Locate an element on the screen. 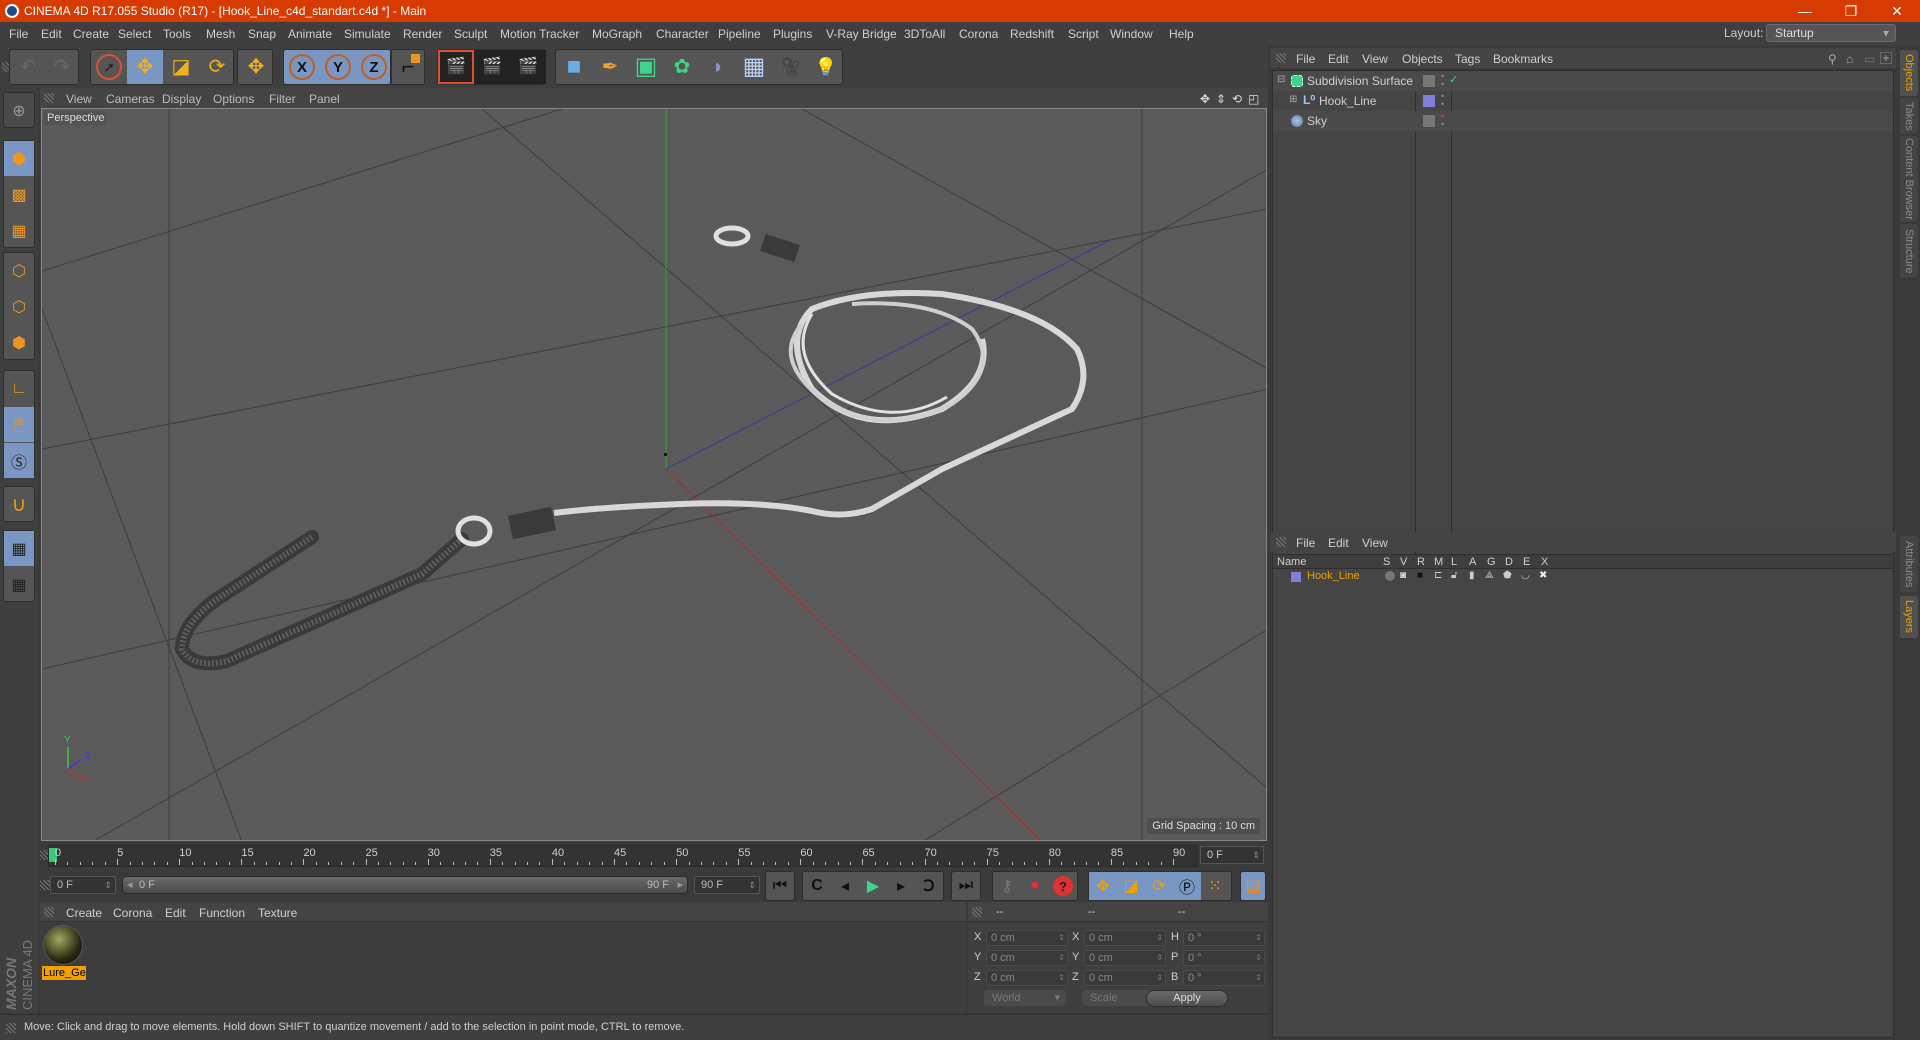 The width and height of the screenshot is (1920, 1040). light-button: 💡 is located at coordinates (826, 67).